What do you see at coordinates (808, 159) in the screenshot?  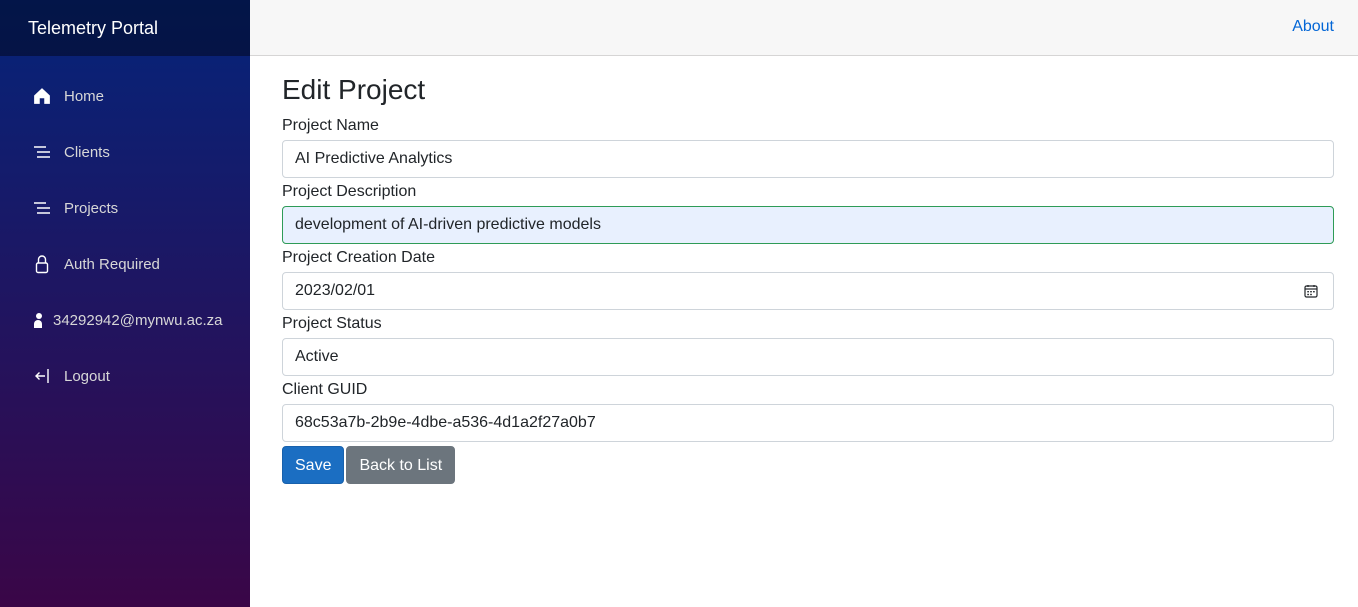 I see `project-name-input: AI Predictive Analytics` at bounding box center [808, 159].